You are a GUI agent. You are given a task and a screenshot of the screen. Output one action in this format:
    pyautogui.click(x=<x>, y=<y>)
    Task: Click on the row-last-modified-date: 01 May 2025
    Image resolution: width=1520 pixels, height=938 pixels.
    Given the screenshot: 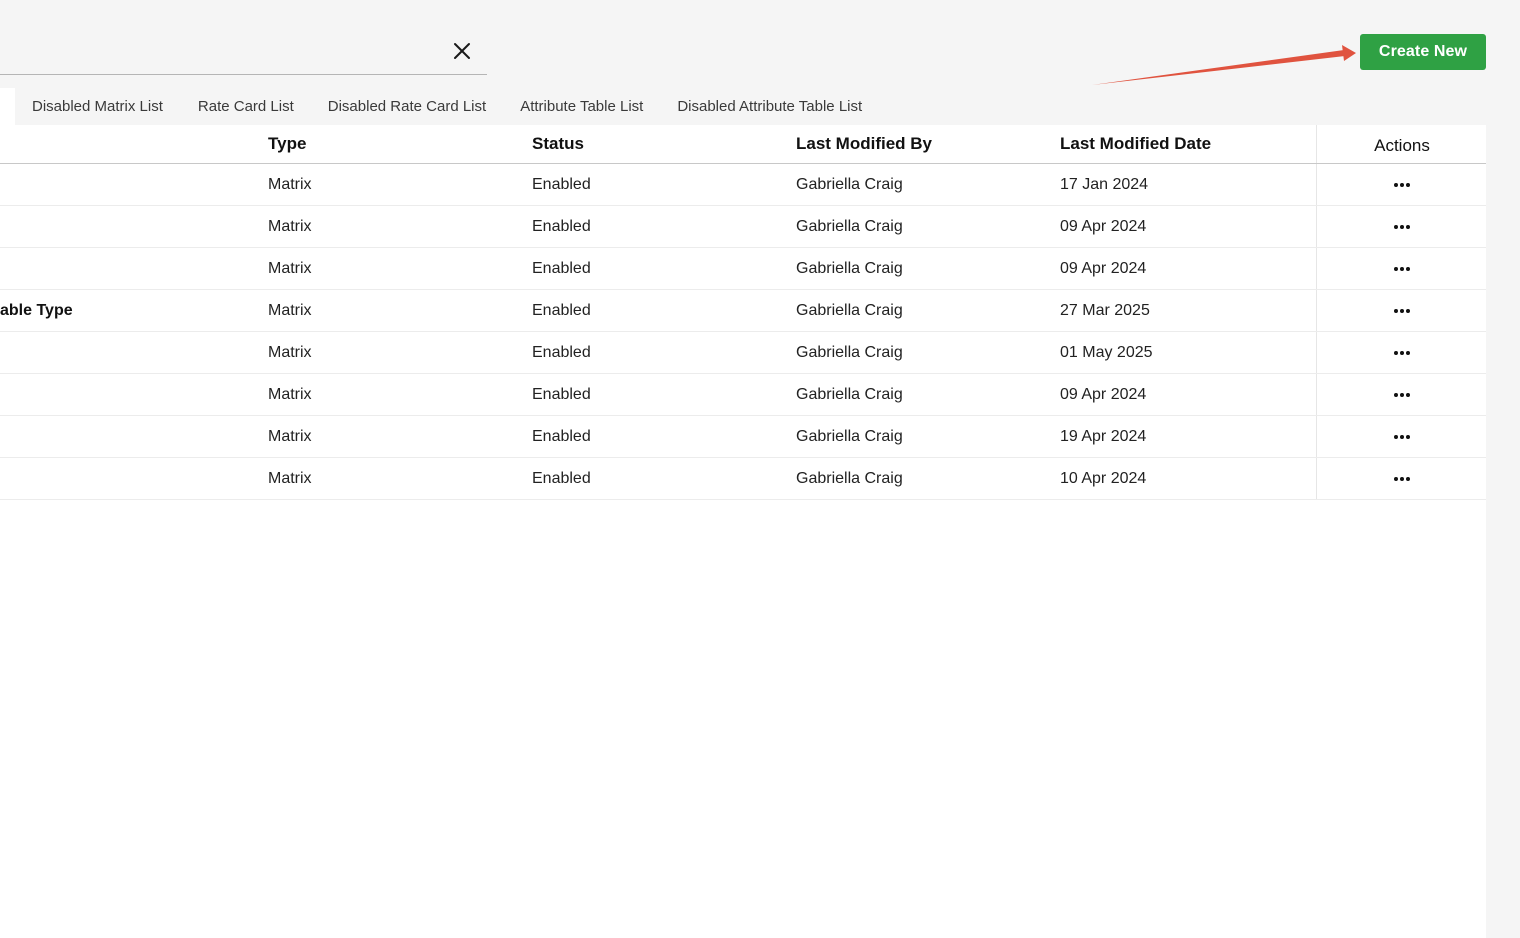 What is the action you would take?
    pyautogui.click(x=1106, y=352)
    